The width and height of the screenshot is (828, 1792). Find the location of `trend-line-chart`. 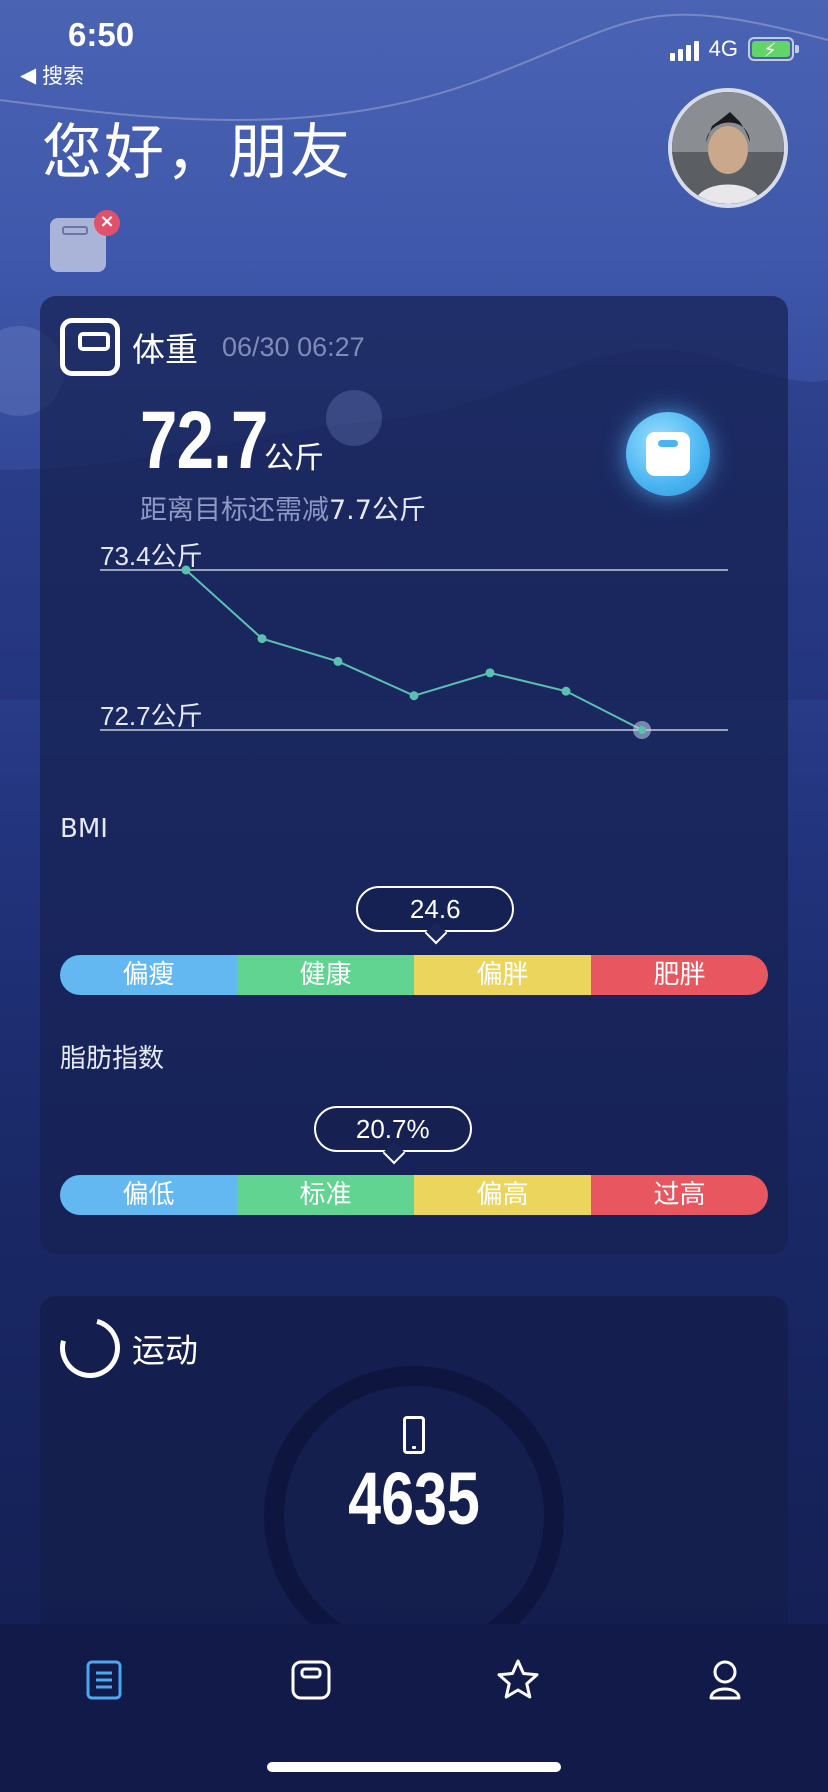

trend-line-chart is located at coordinates (414, 652).